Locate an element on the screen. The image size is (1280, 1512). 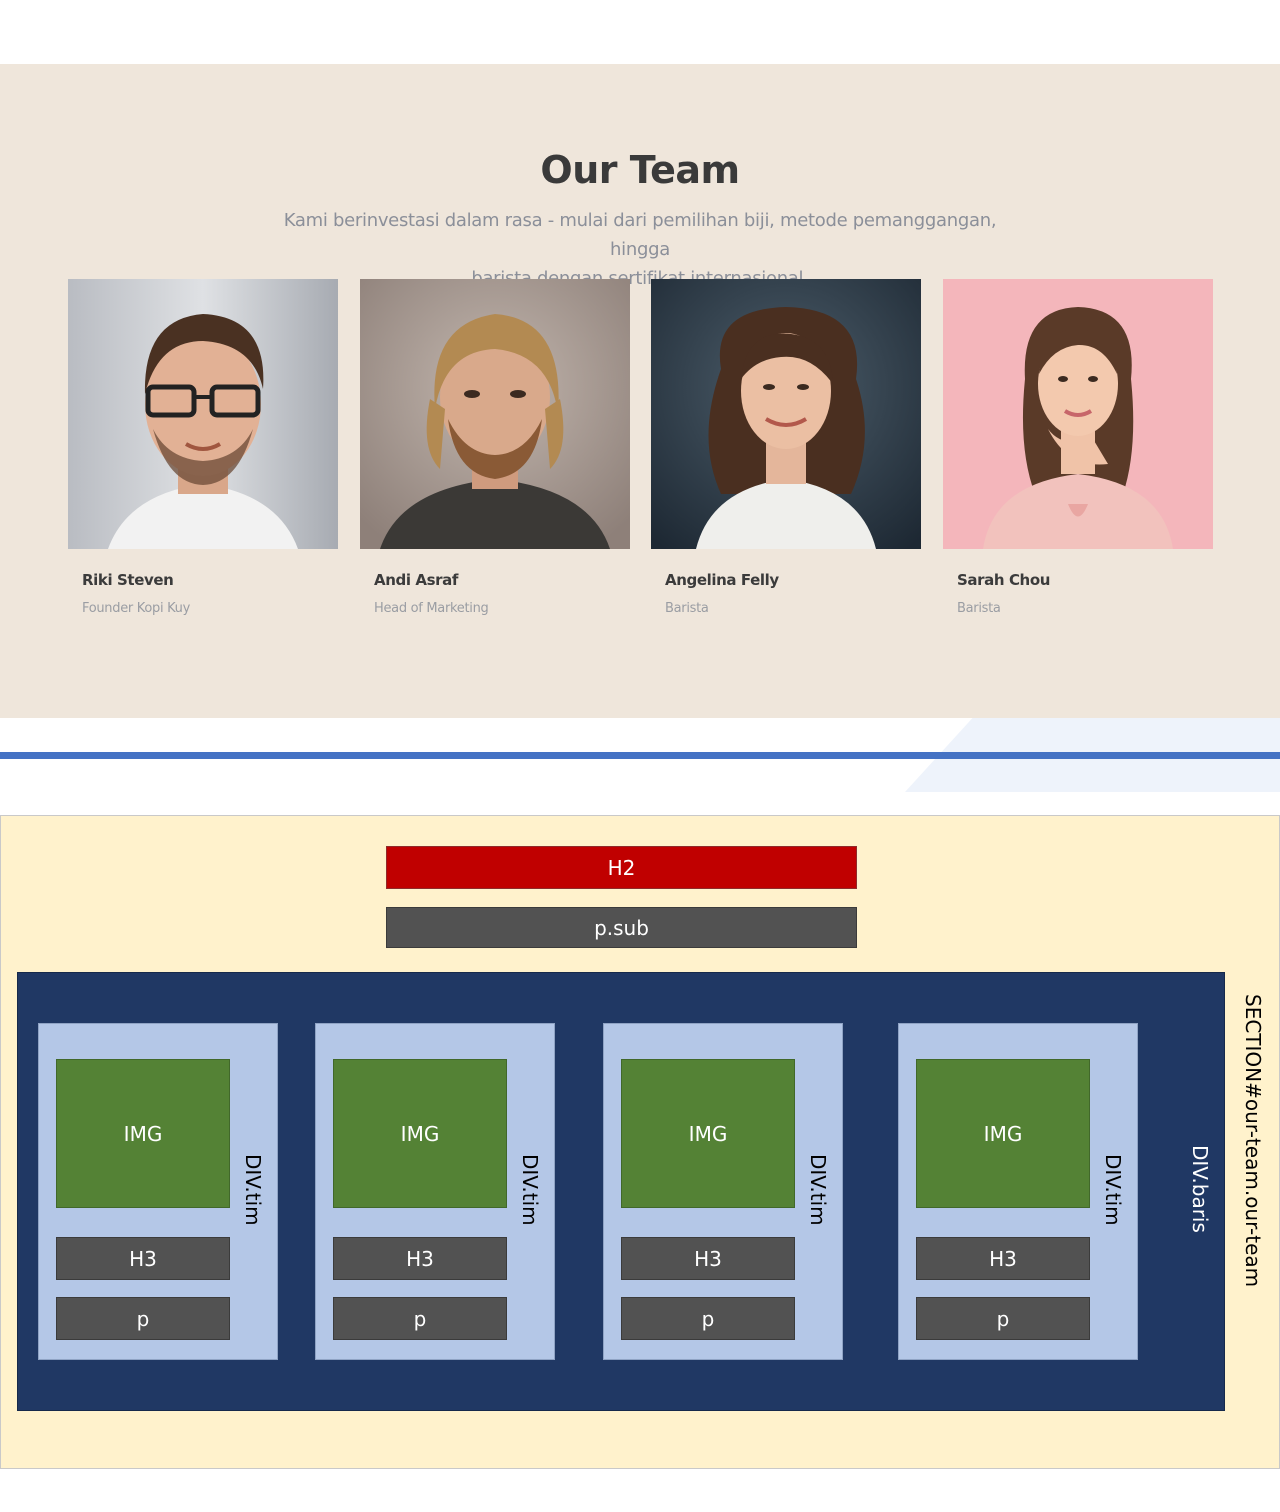
p-sub-block: p.sub is located at coordinates (621, 927).